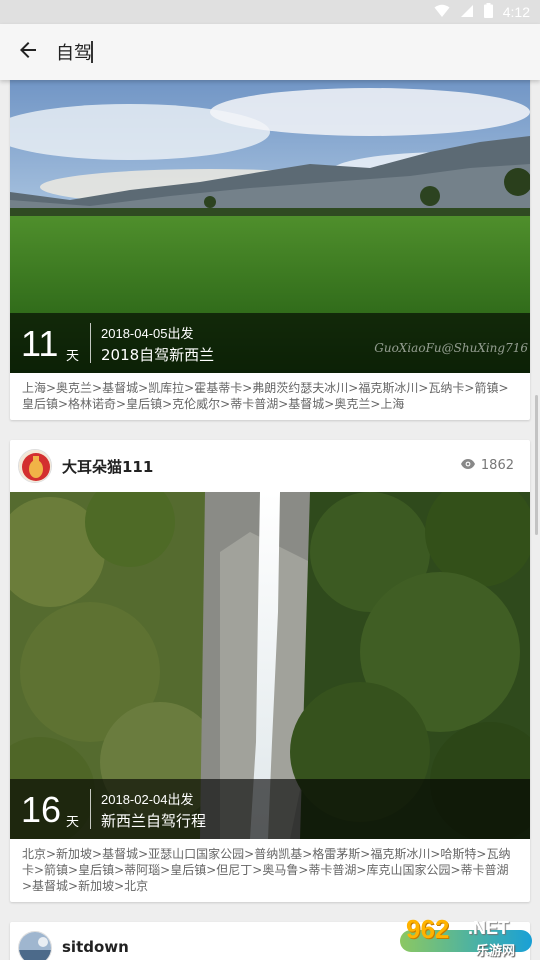 Image resolution: width=540 pixels, height=960 pixels. Describe the element at coordinates (95, 947) in the screenshot. I see `author-name: sitdown` at that location.